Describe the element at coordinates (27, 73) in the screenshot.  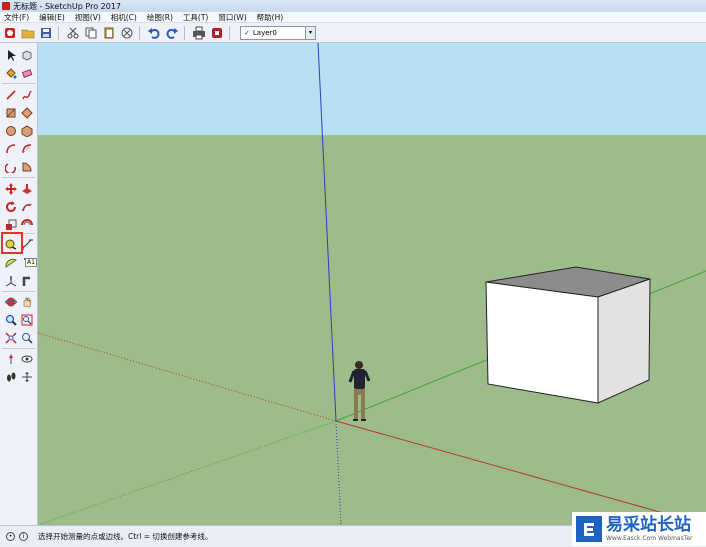
I see `eraser-icon` at that location.